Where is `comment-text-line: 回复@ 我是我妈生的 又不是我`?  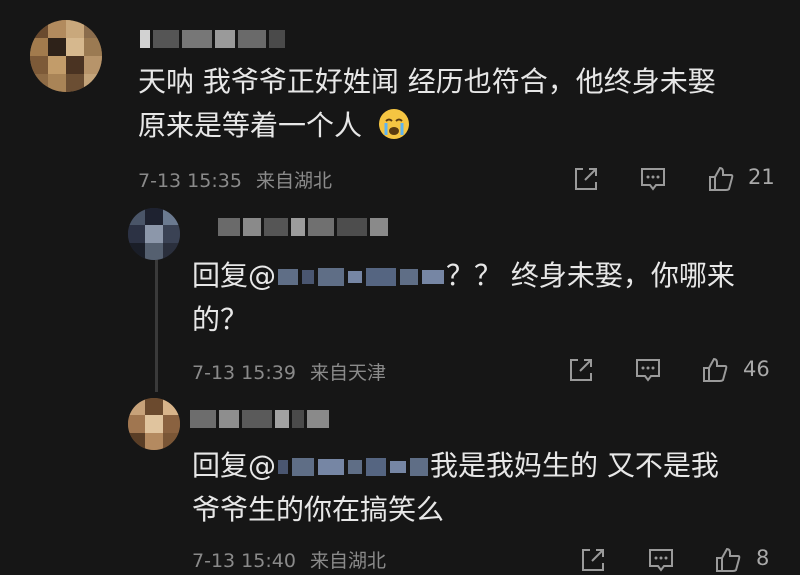
comment-text-line: 回复@ 我是我妈生的 又不是我 is located at coordinates (487, 466).